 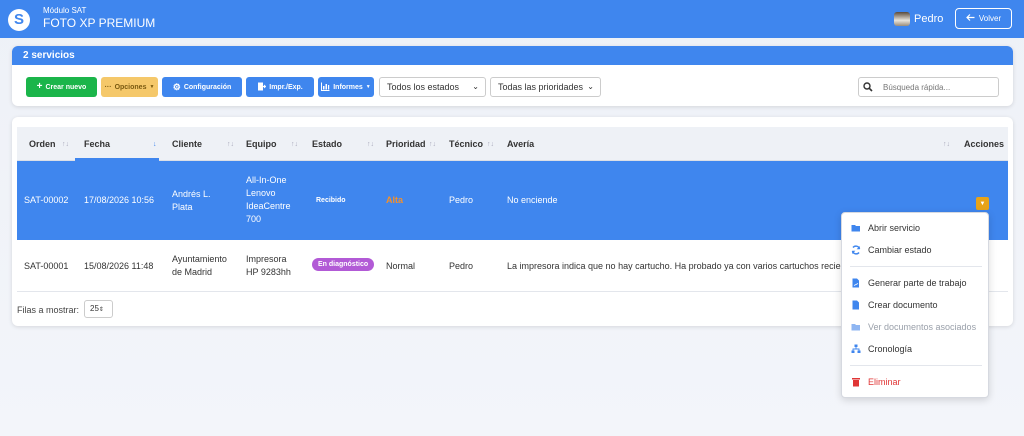 I want to click on ellipsis-icon: ···, so click(x=108, y=87).